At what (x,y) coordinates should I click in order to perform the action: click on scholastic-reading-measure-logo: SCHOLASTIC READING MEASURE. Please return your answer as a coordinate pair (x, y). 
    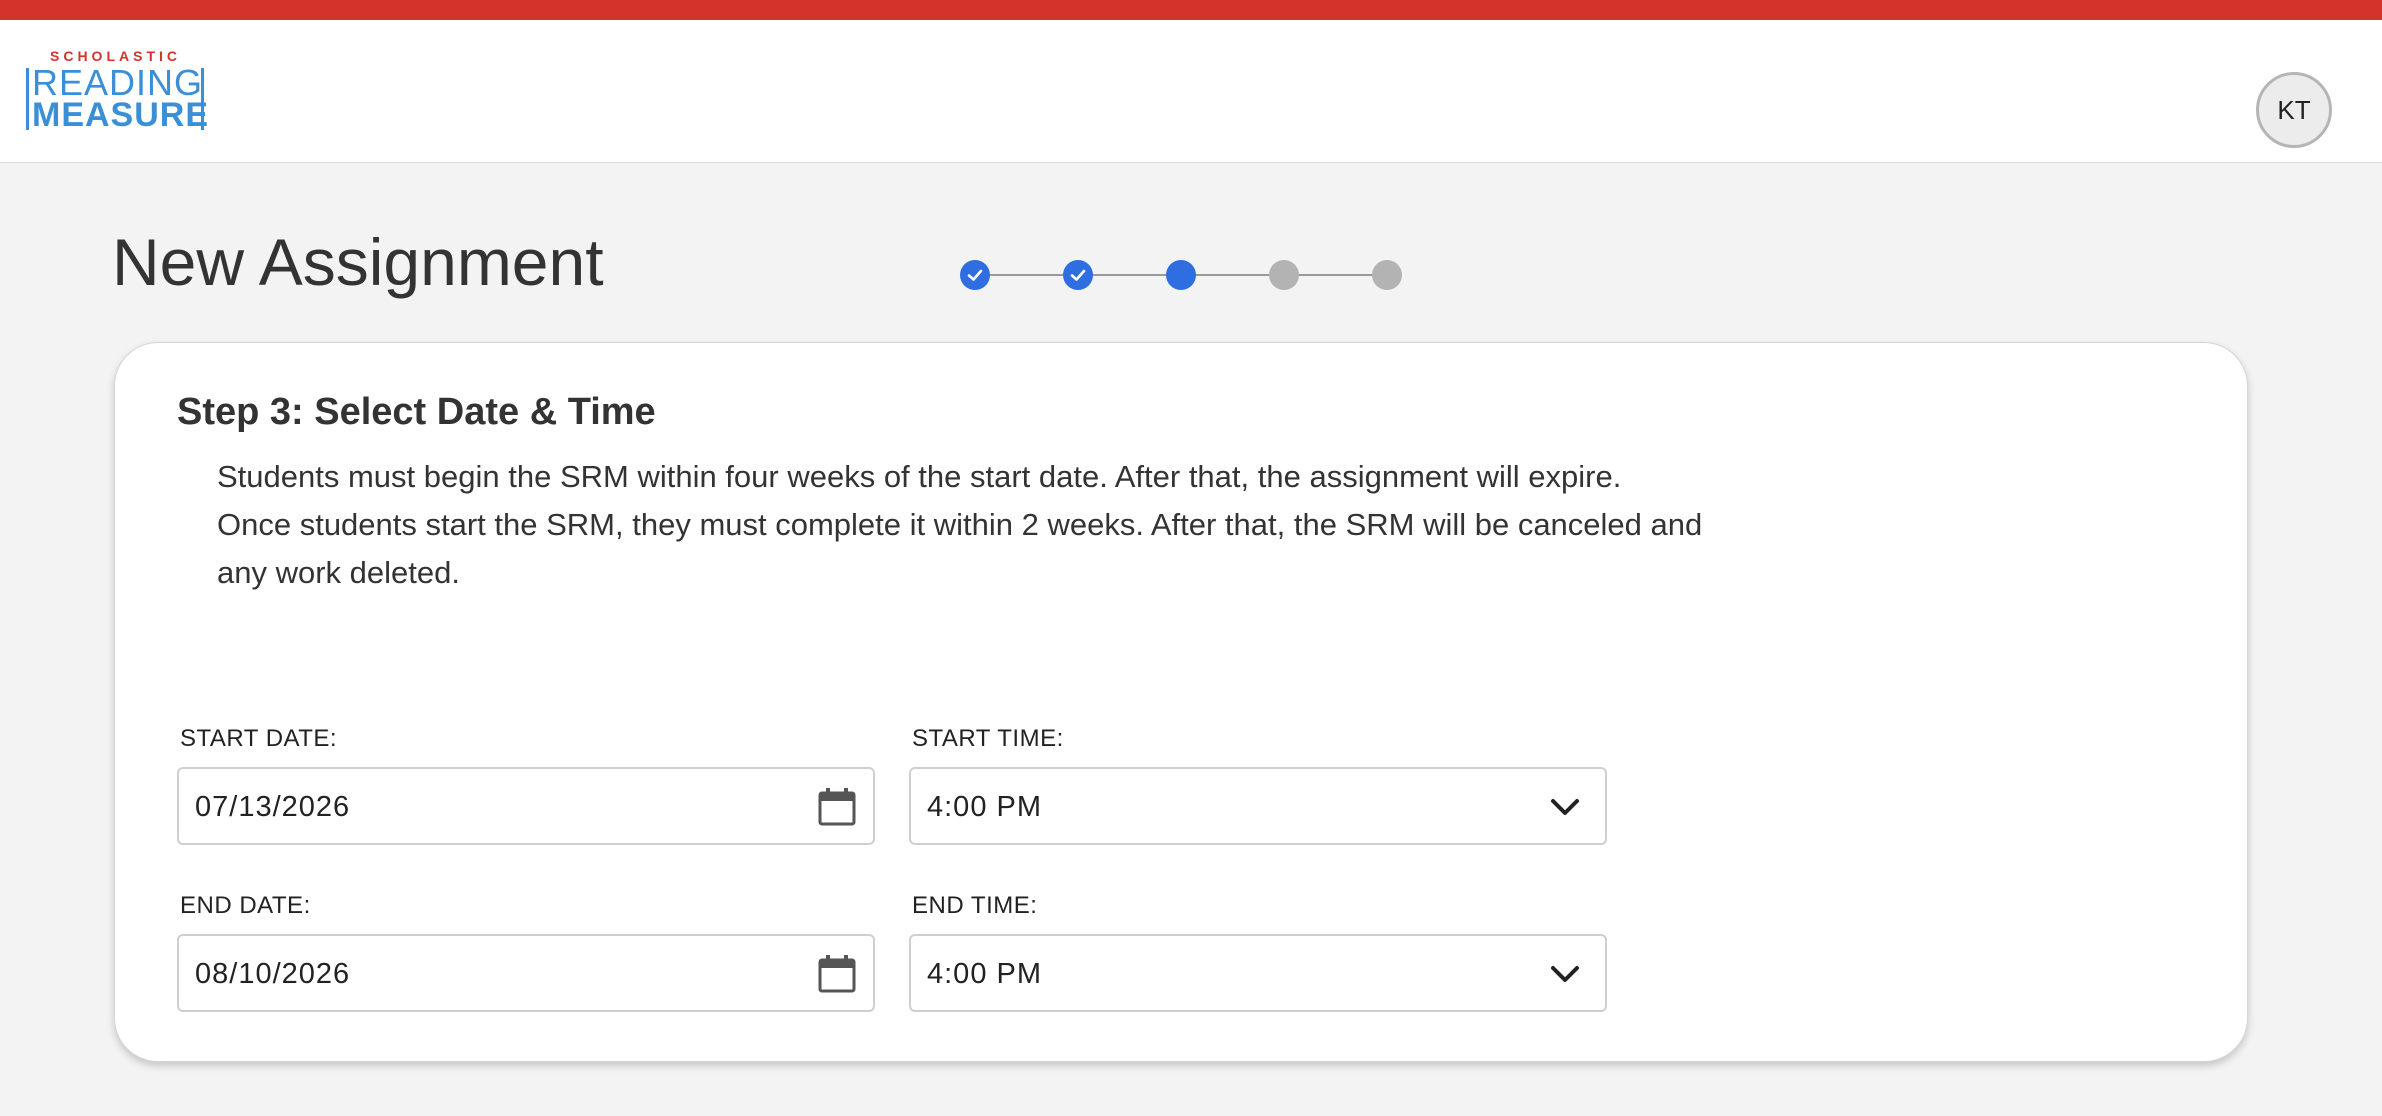
    Looking at the image, I should click on (119, 101).